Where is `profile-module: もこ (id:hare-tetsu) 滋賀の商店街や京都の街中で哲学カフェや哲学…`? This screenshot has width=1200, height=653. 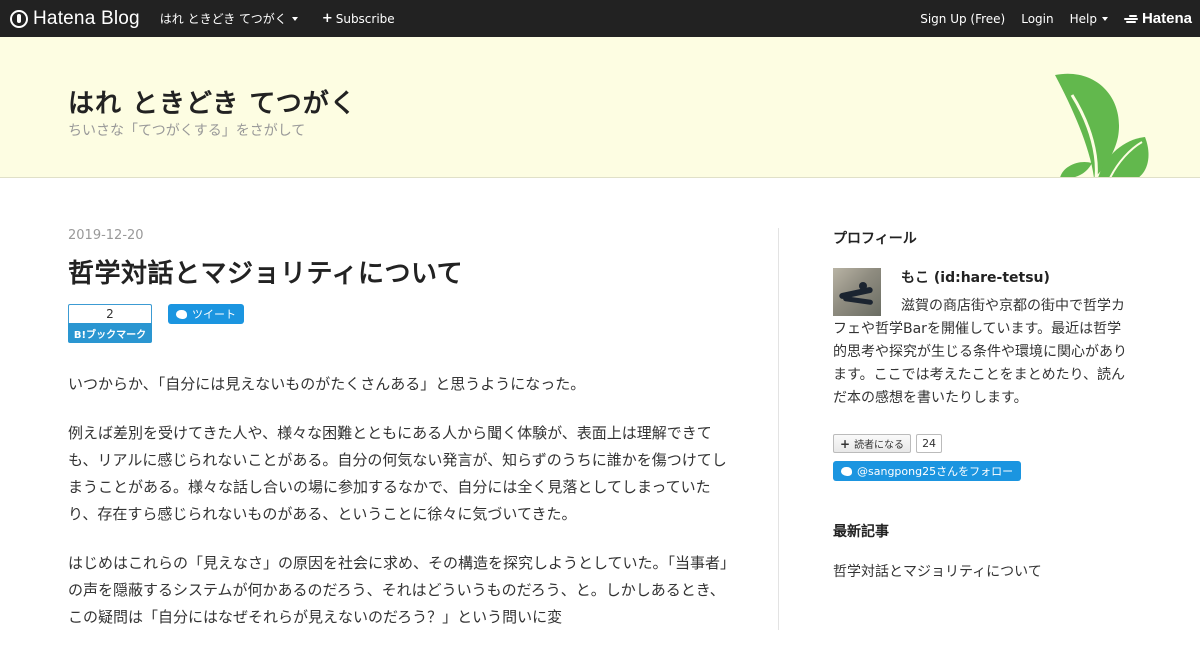 profile-module: もこ (id:hare-tetsu) 滋賀の商店街や京都の街中で哲学カフェや哲学… is located at coordinates (984, 339).